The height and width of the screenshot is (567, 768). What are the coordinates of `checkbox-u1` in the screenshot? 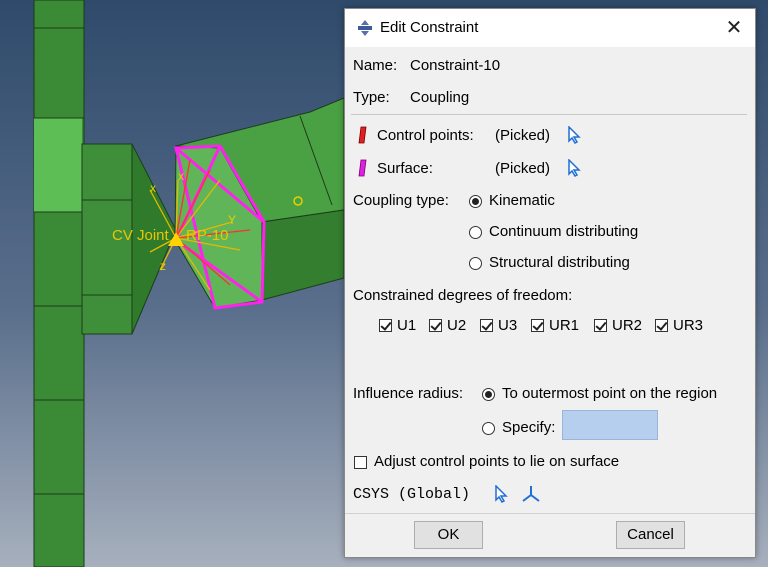 It's located at (385, 325).